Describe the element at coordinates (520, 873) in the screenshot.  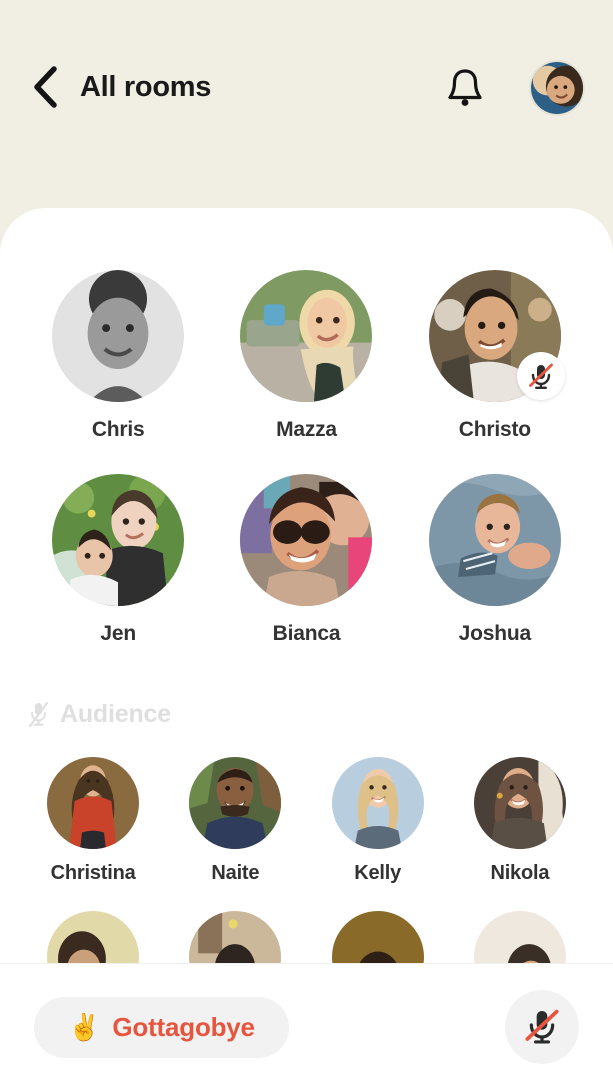
I see `audience-member-name: Nikola` at that location.